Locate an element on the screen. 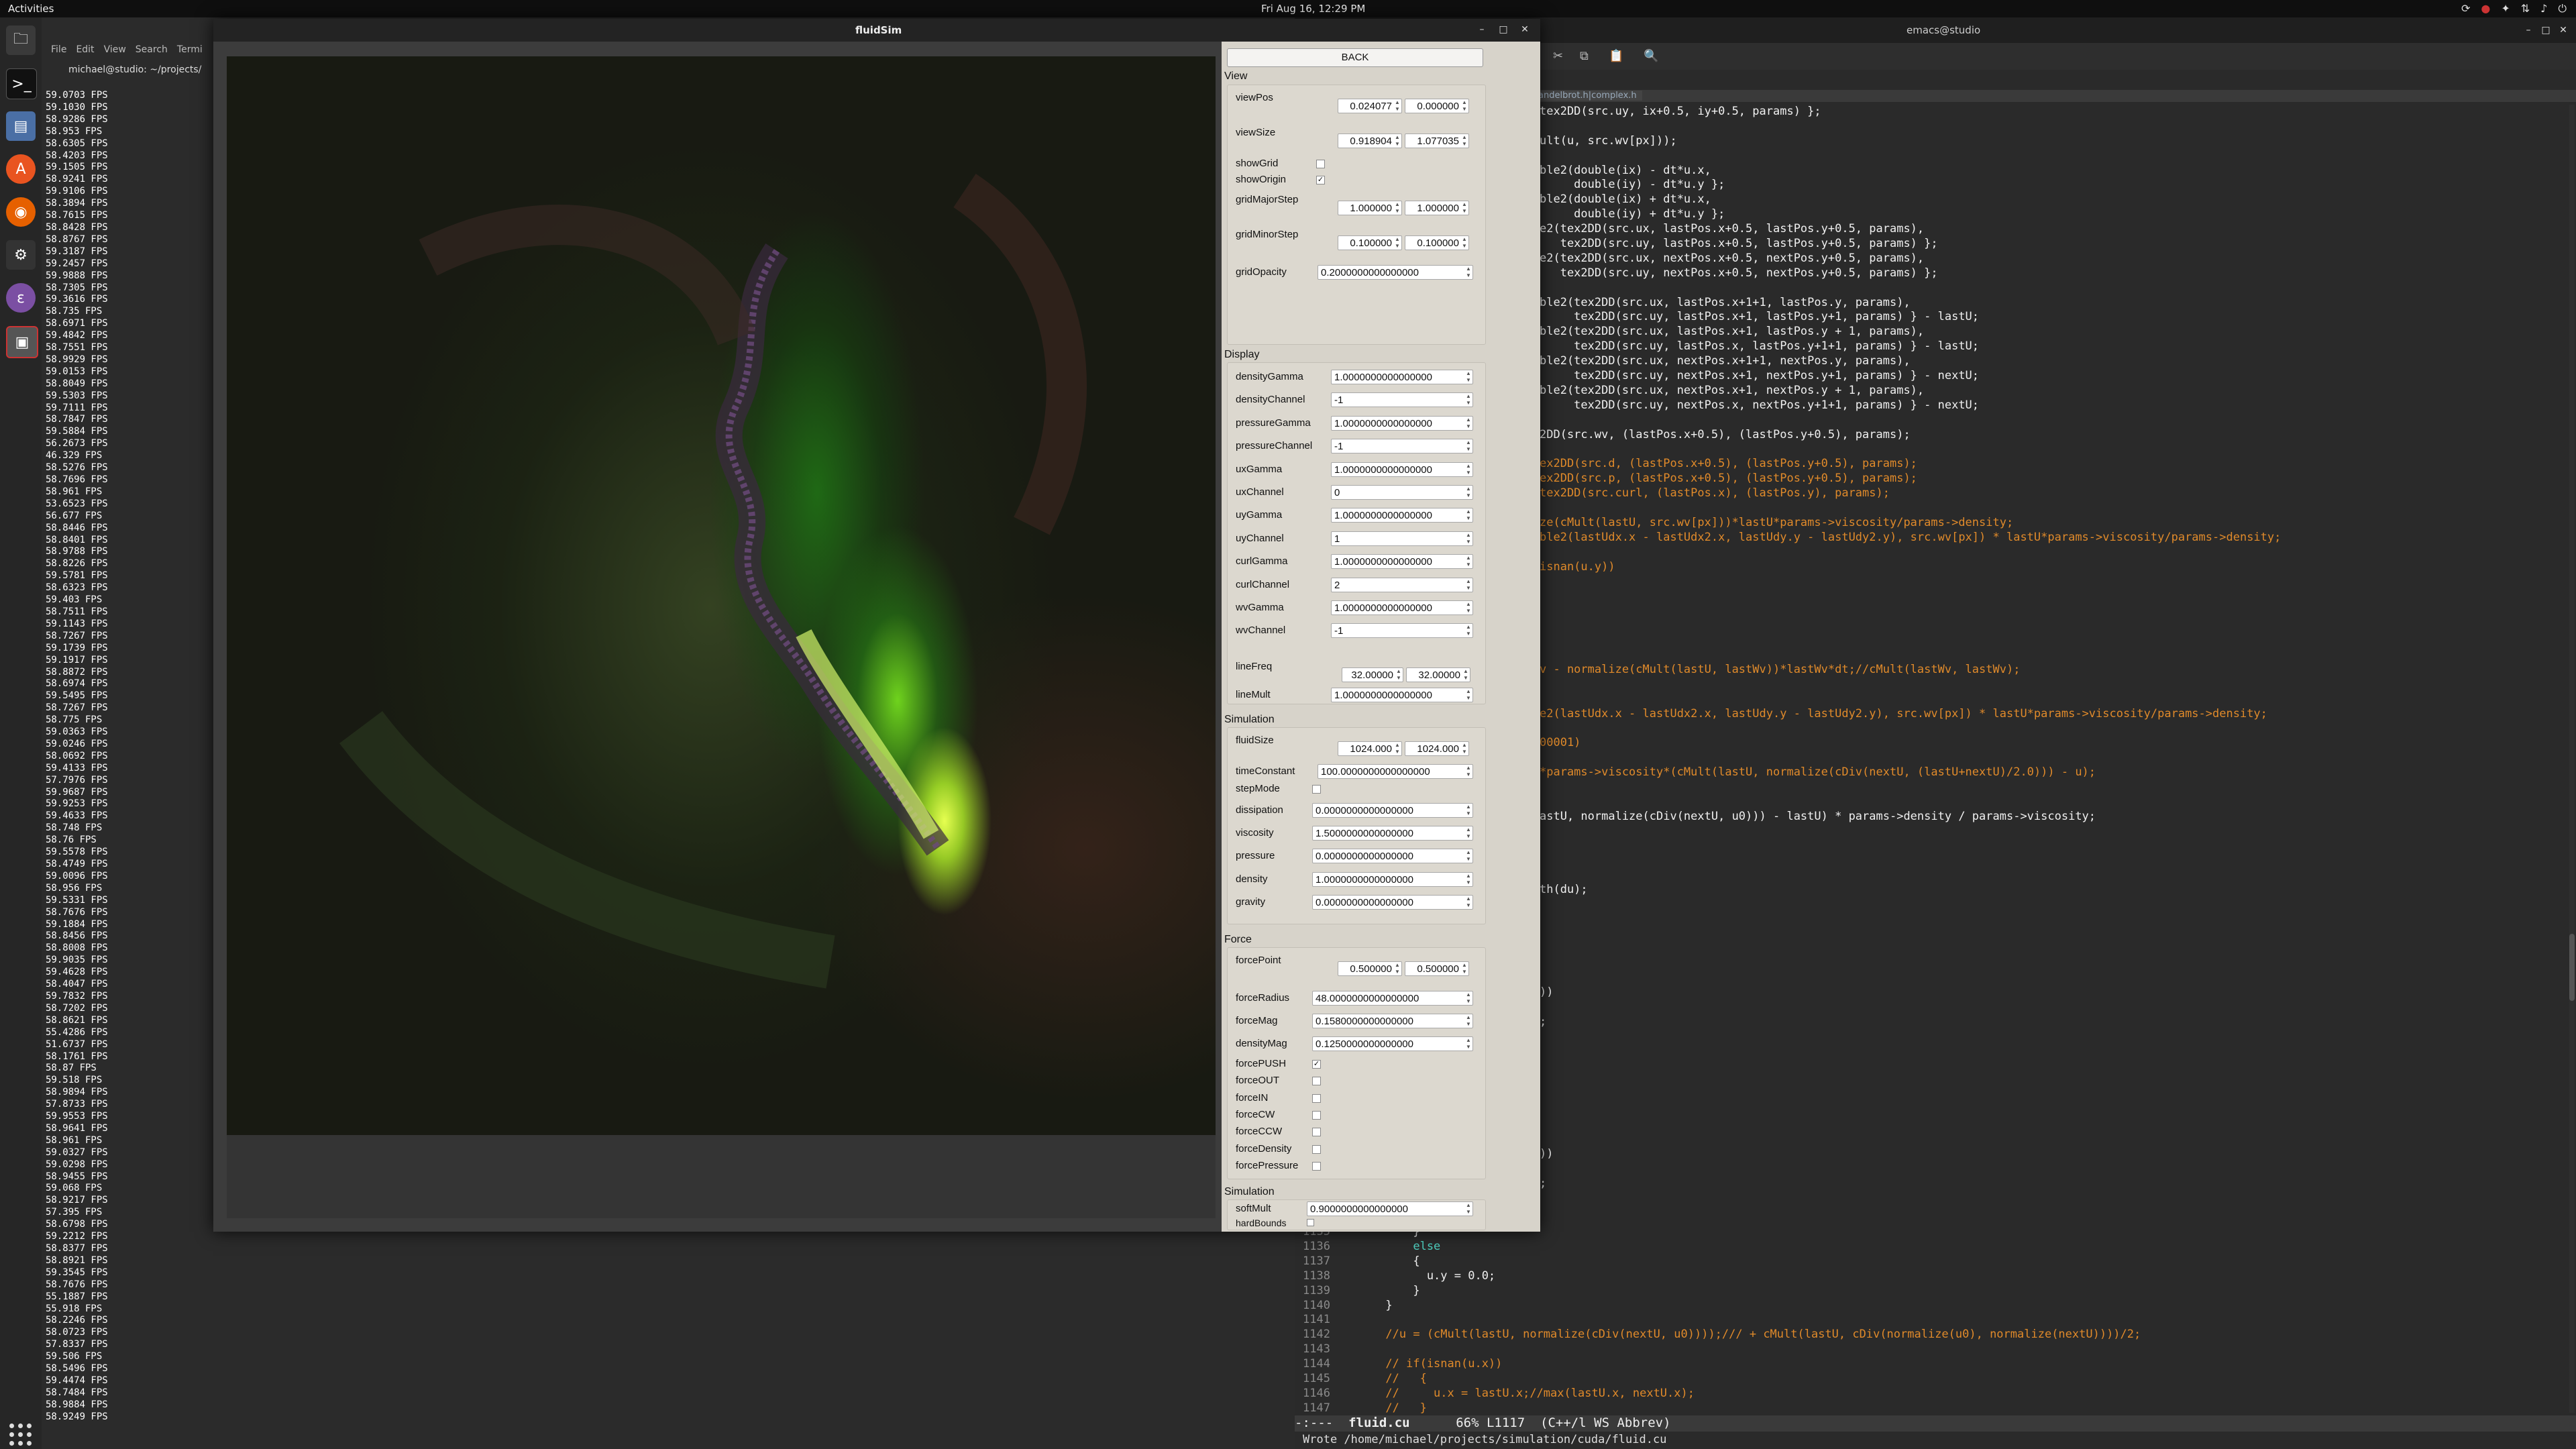 The height and width of the screenshot is (1449, 2576). forcemag-input: 0.1580000000000000 ▲ ▼ is located at coordinates (1392, 1021).